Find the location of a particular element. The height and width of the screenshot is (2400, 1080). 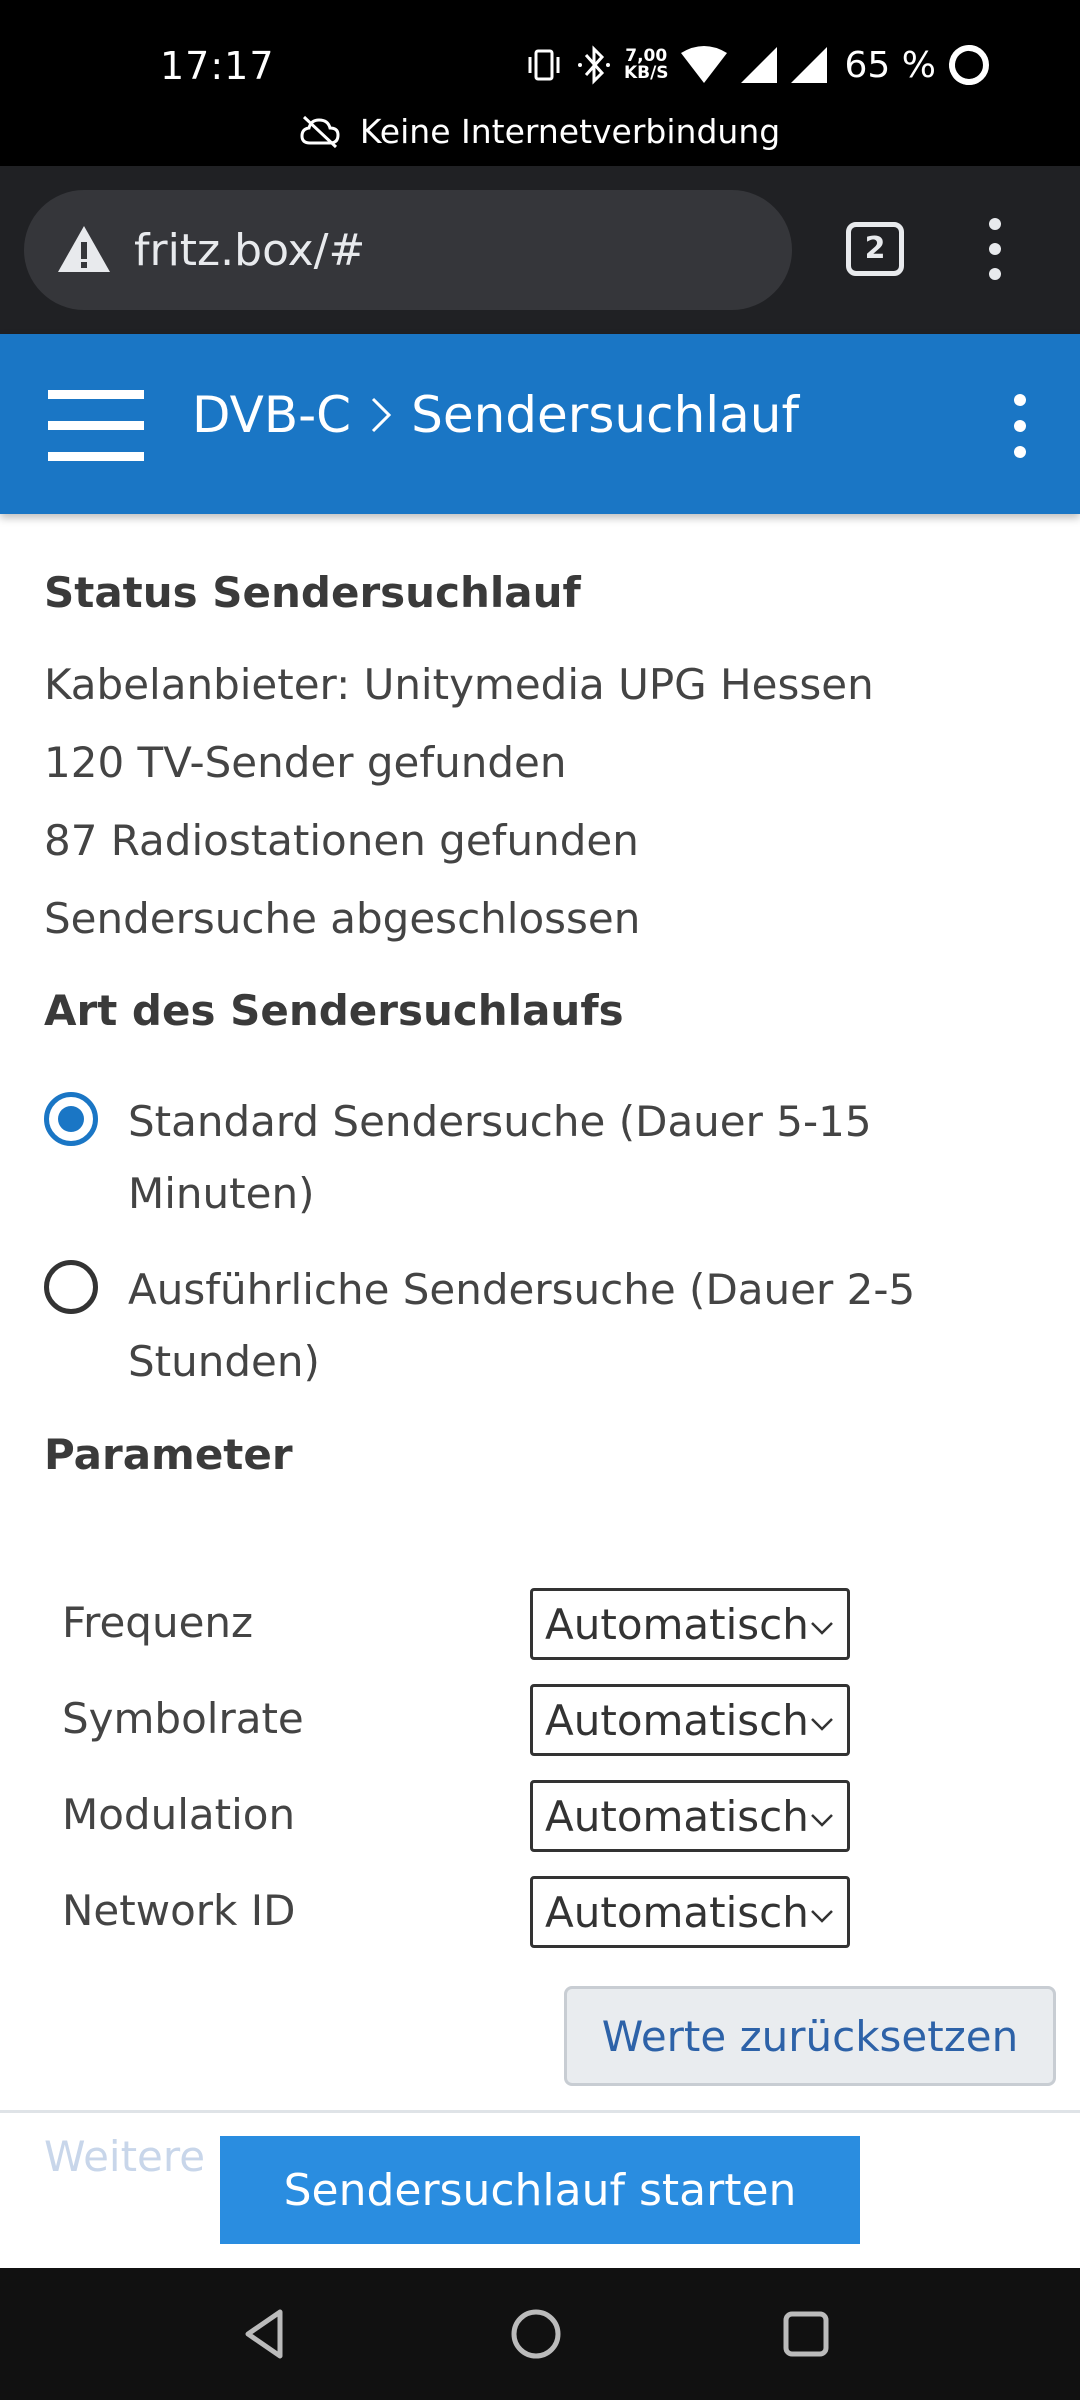

param-label: Network ID is located at coordinates (179, 1910).